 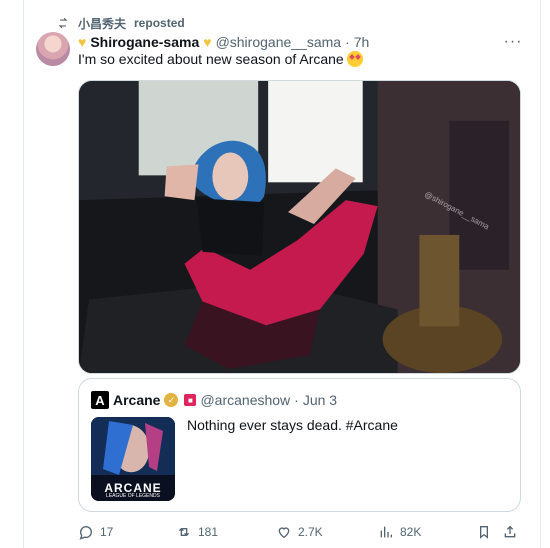 What do you see at coordinates (284, 533) in the screenshot?
I see `like-icon` at bounding box center [284, 533].